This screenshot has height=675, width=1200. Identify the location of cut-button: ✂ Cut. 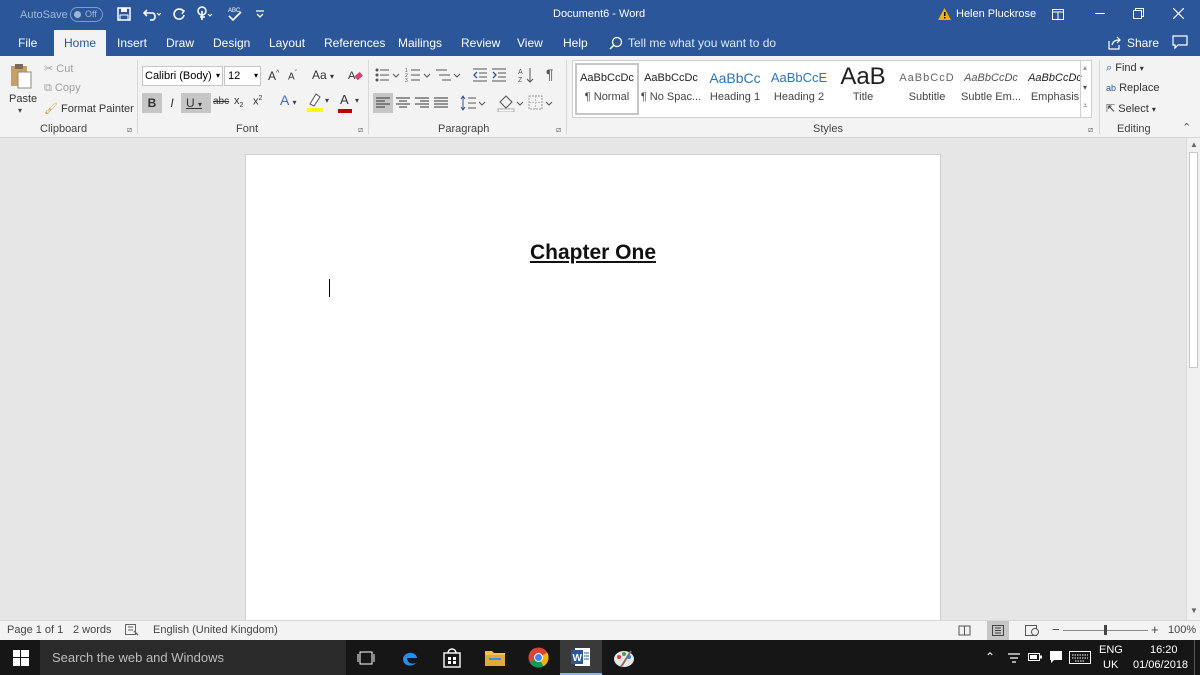
(58, 68).